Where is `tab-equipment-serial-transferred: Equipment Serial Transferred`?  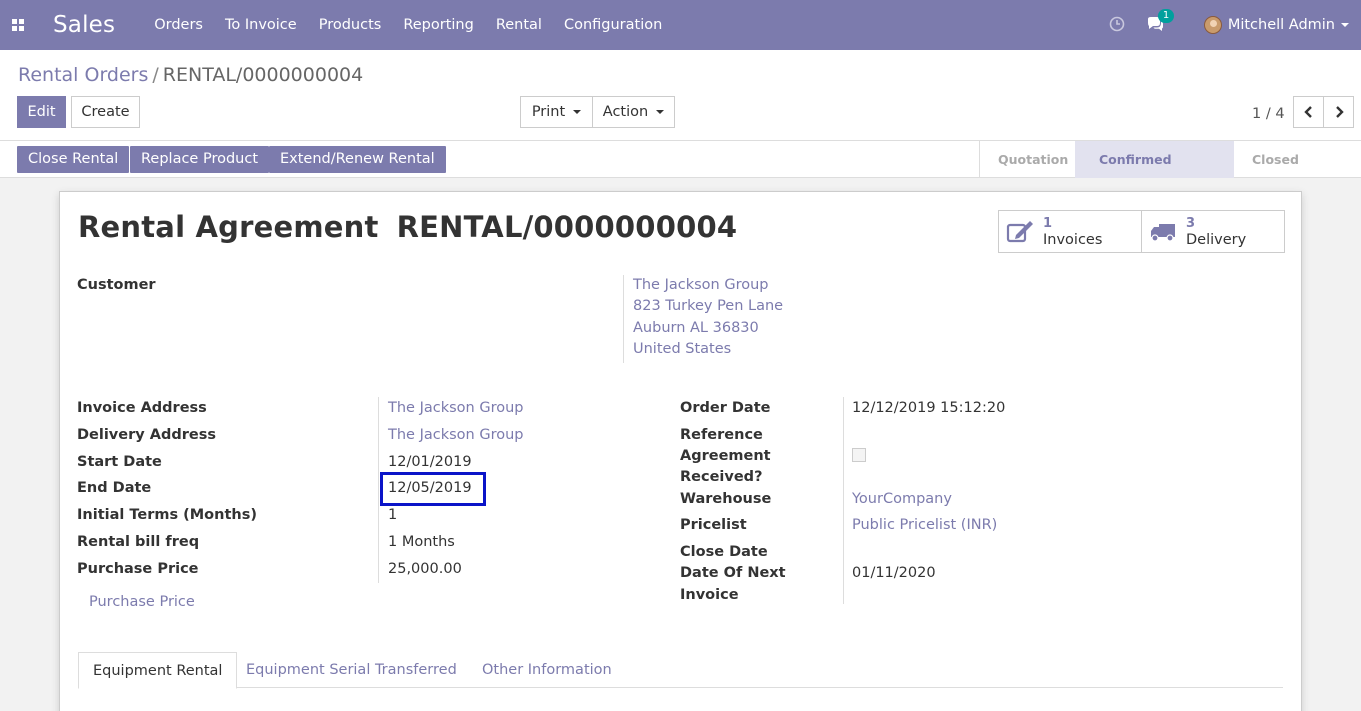
tab-equipment-serial-transferred: Equipment Serial Transferred is located at coordinates (351, 670).